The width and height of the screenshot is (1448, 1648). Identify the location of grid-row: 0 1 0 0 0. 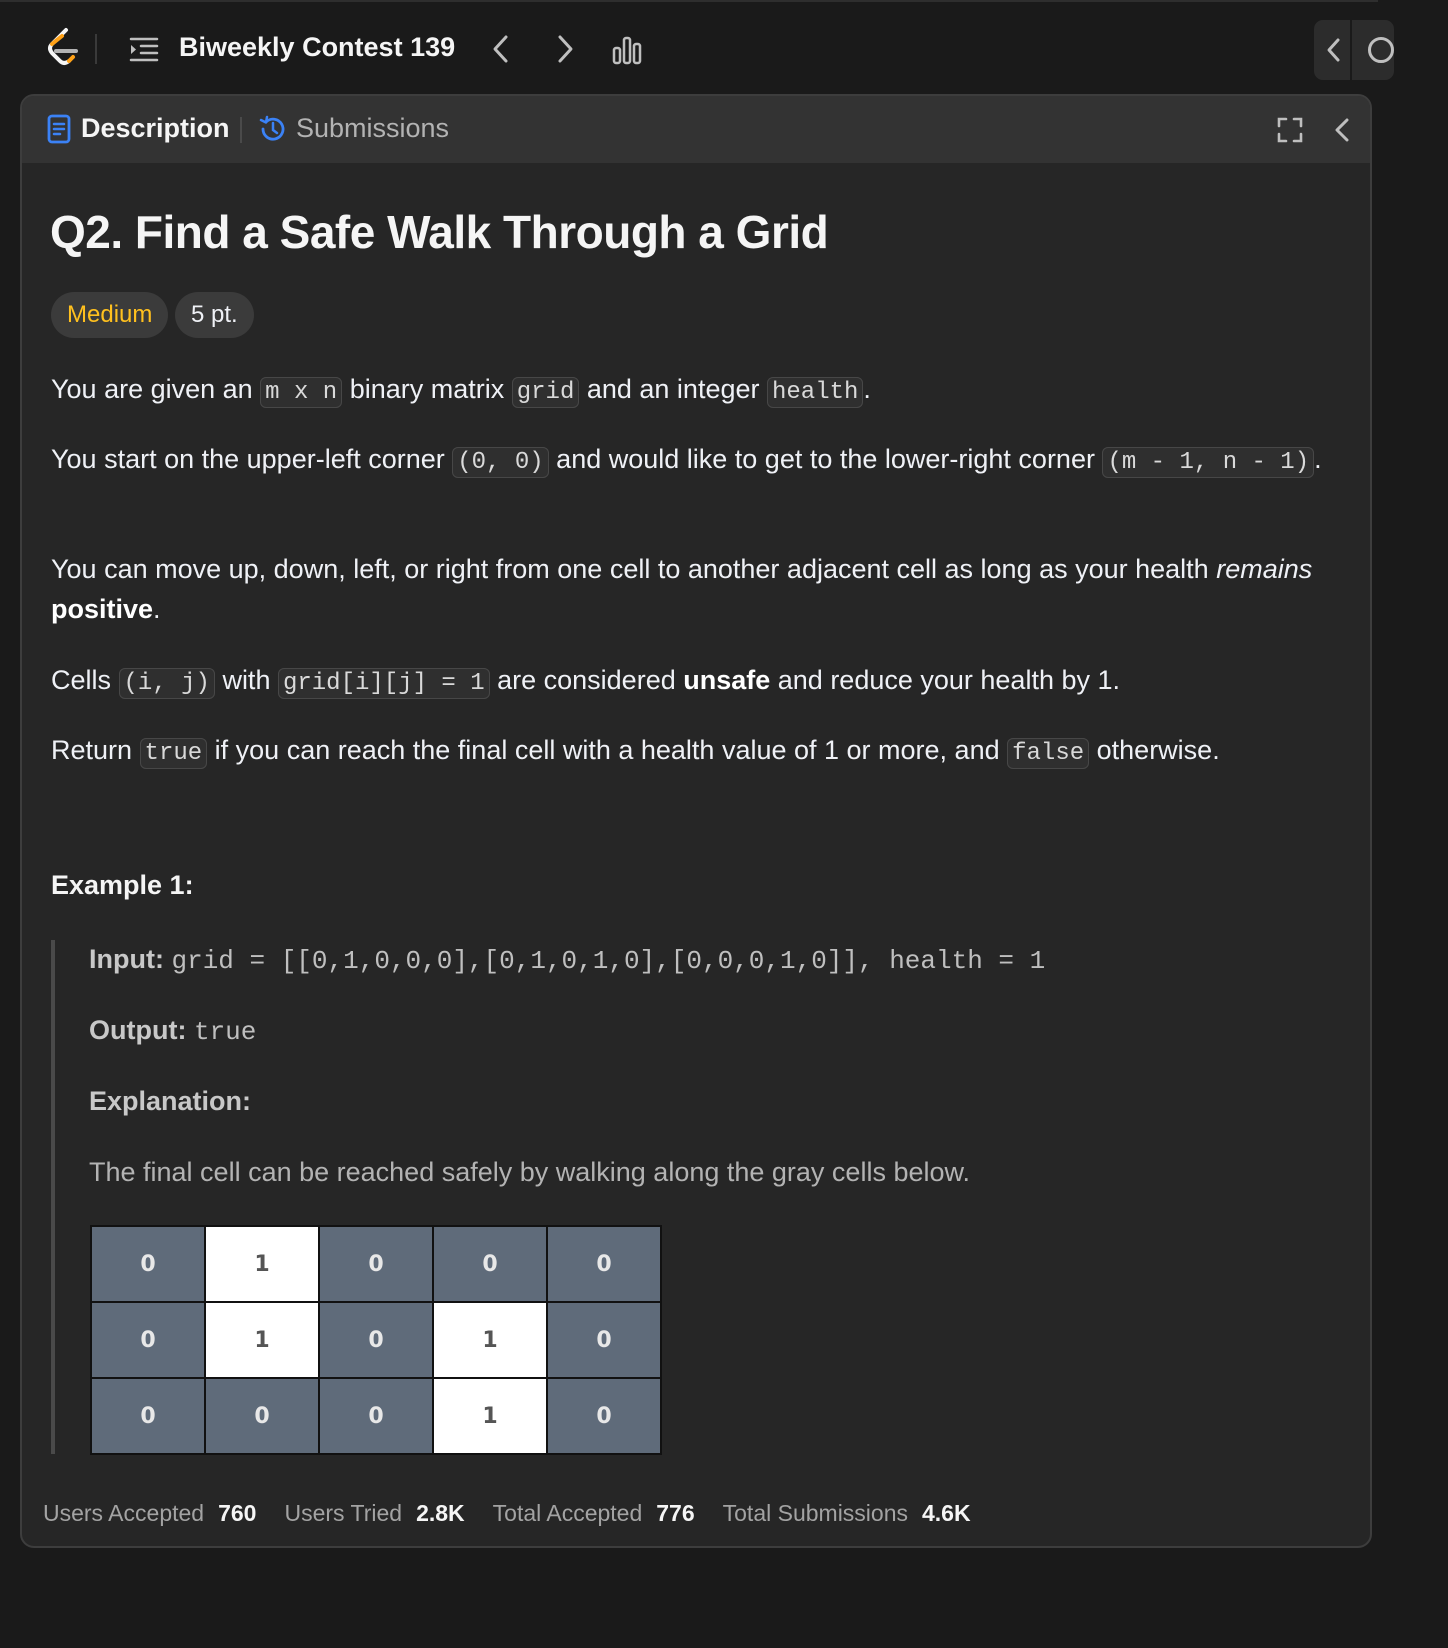
(376, 1264).